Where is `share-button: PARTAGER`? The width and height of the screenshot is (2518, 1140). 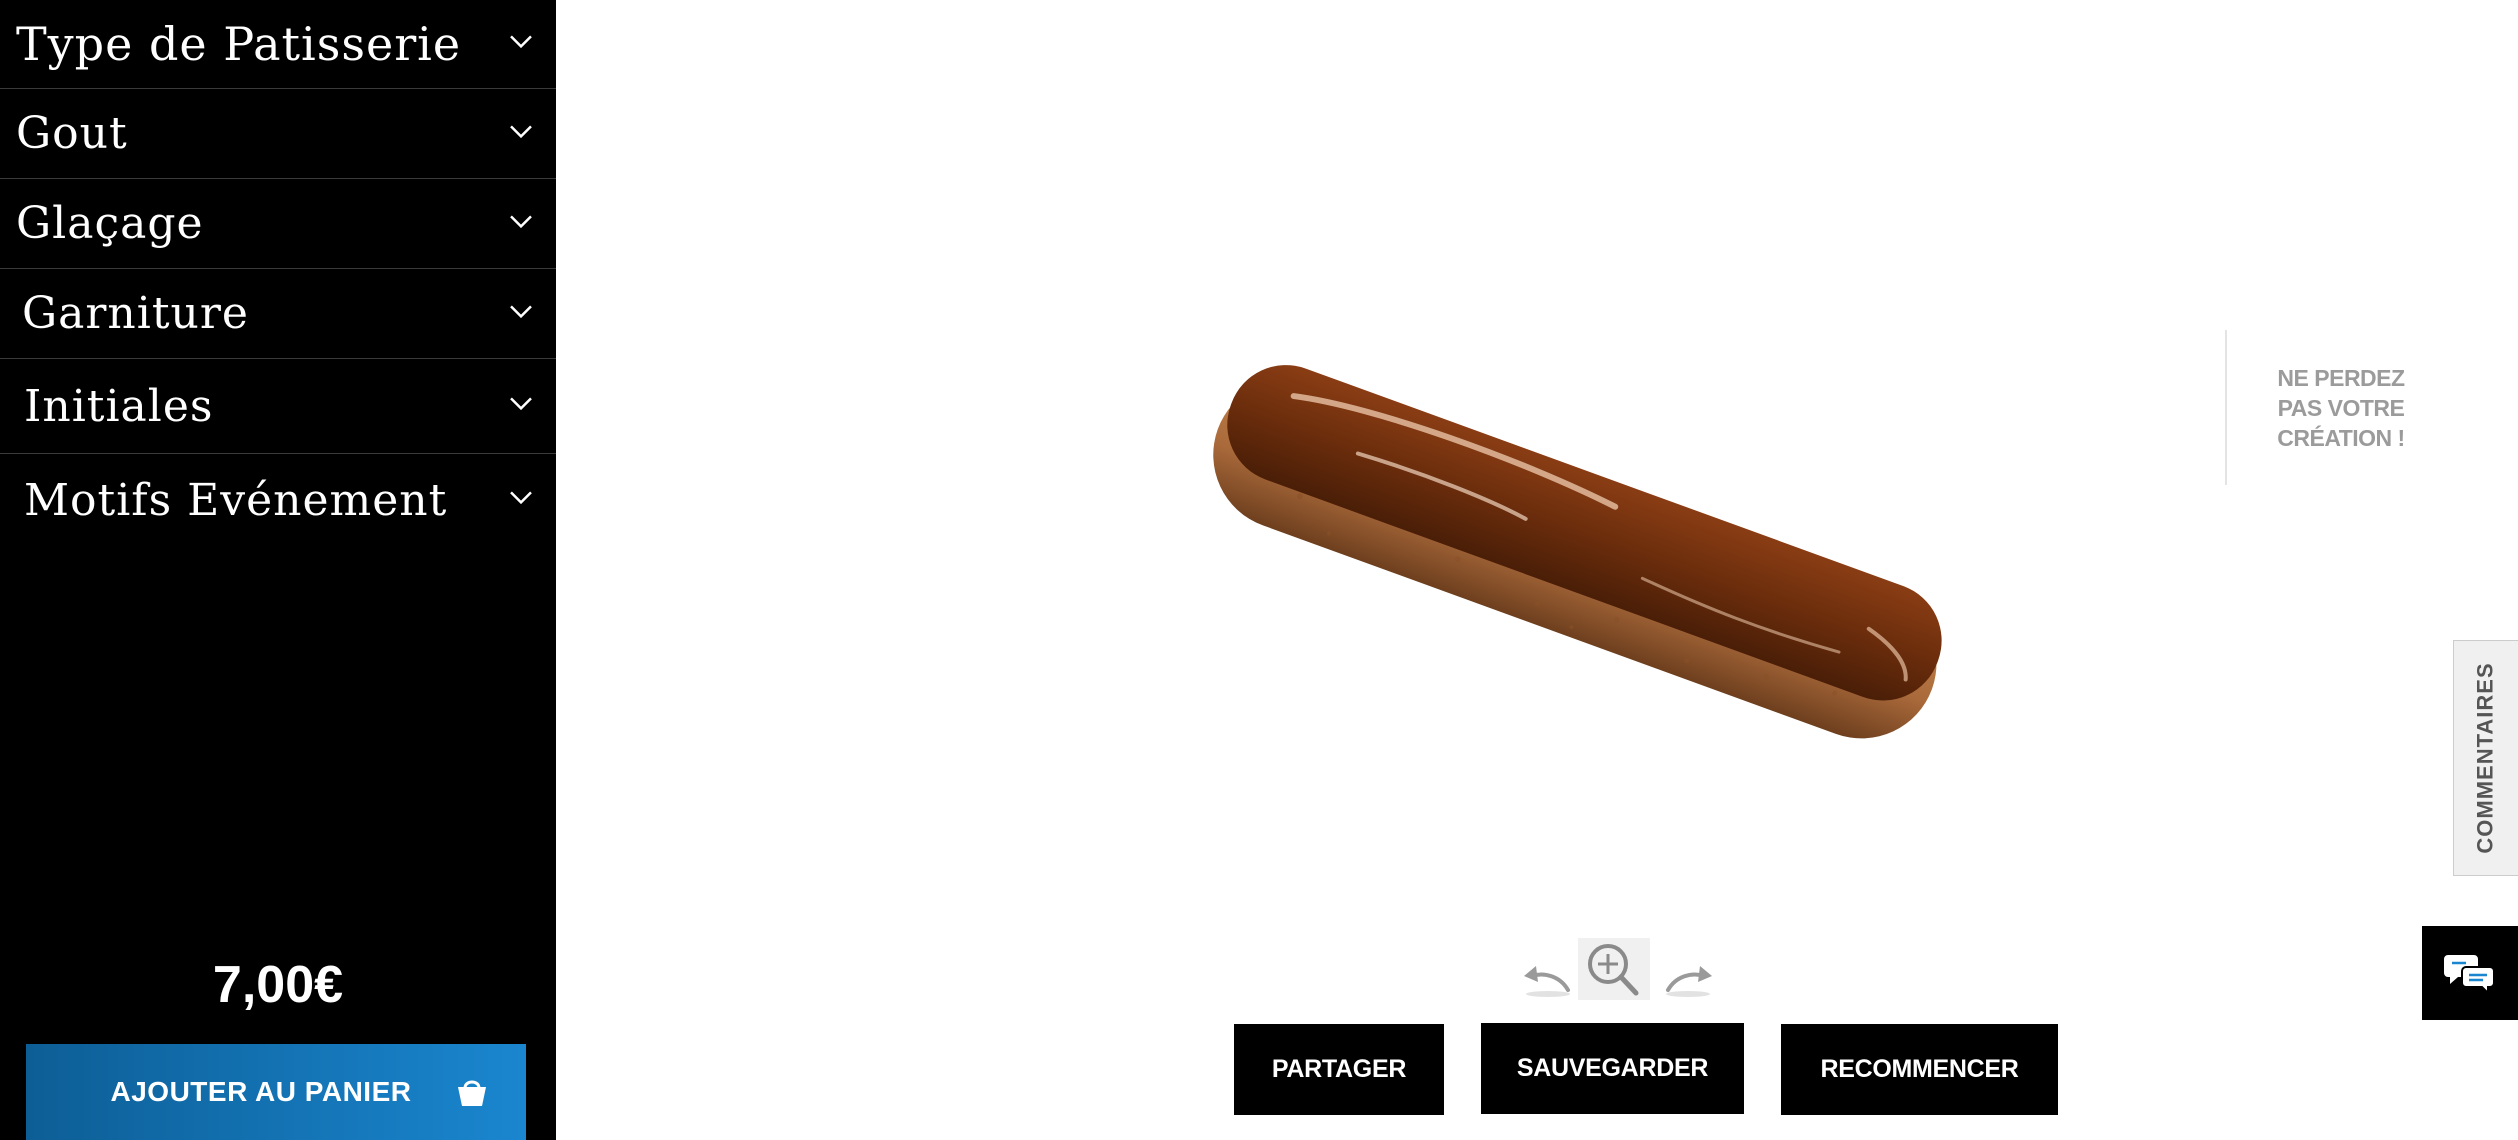
share-button: PARTAGER is located at coordinates (1339, 1069).